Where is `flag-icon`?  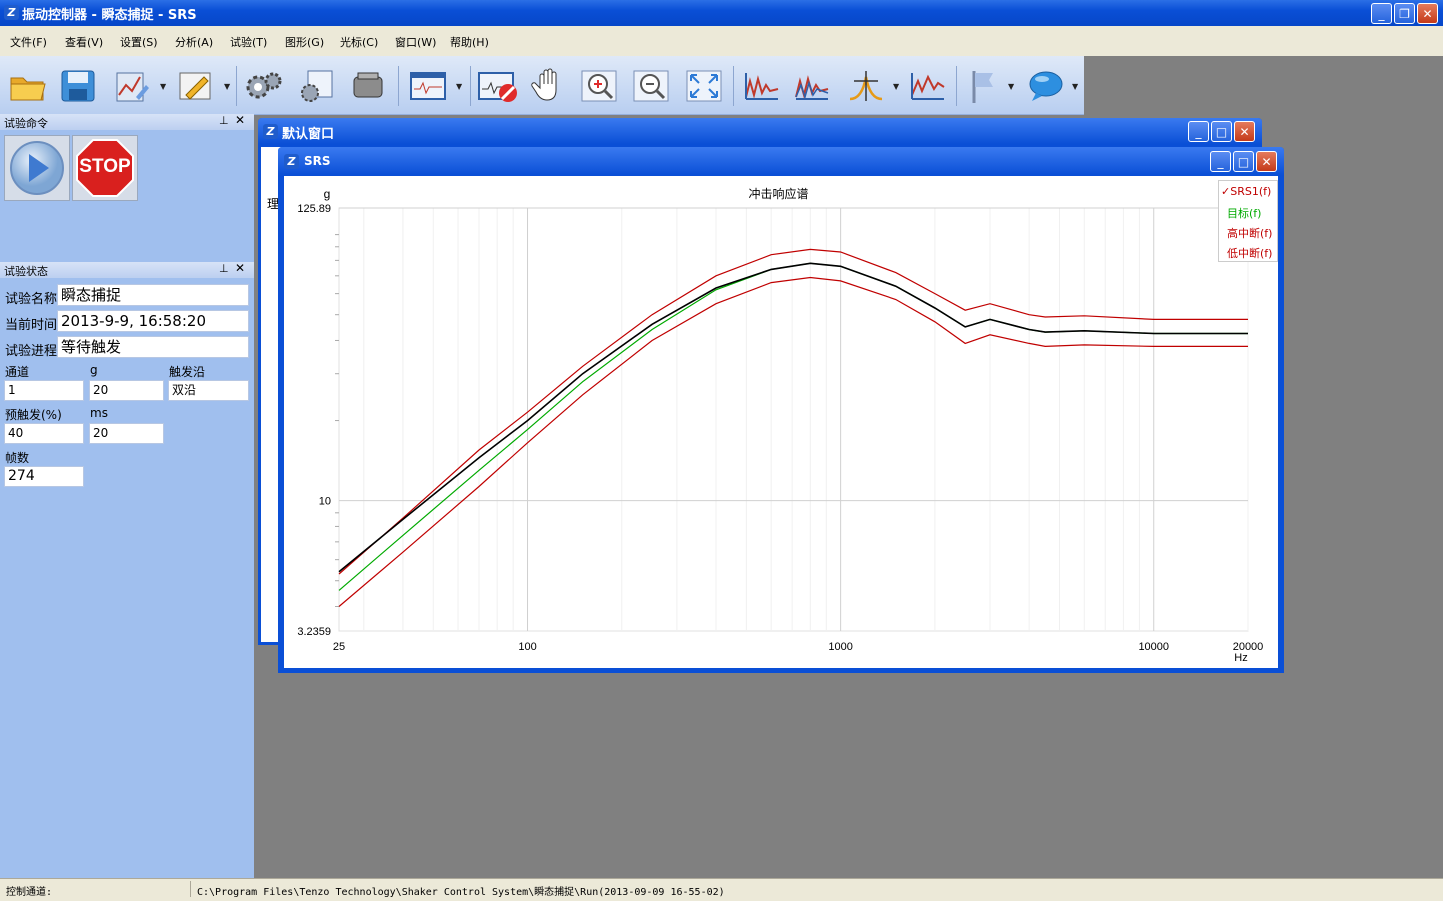 flag-icon is located at coordinates (984, 86).